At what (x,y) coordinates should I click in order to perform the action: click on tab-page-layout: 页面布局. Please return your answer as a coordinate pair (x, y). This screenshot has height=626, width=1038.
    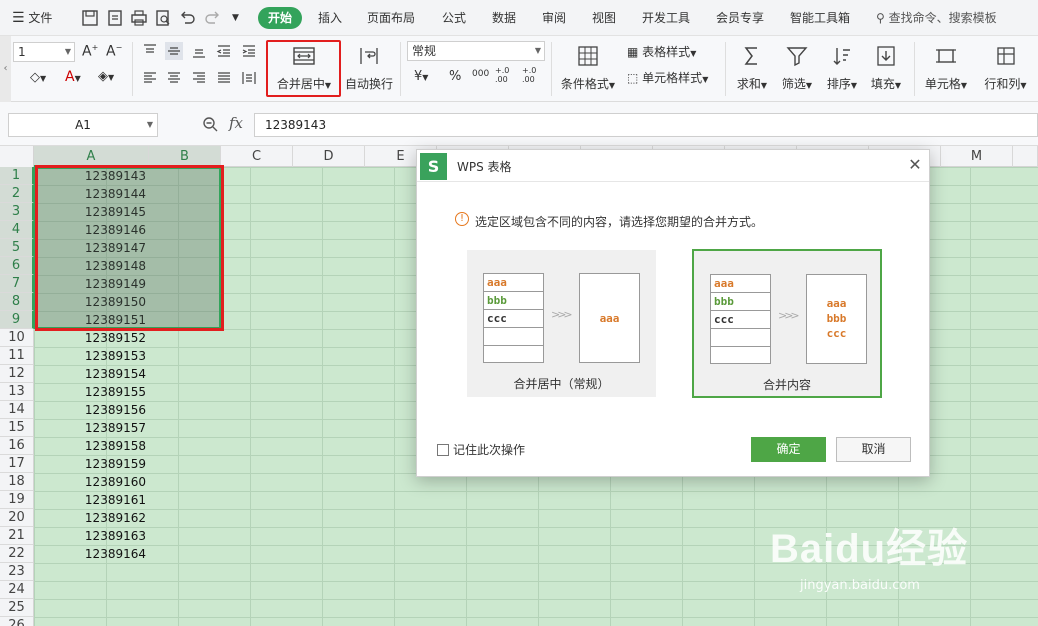
    Looking at the image, I should click on (391, 18).